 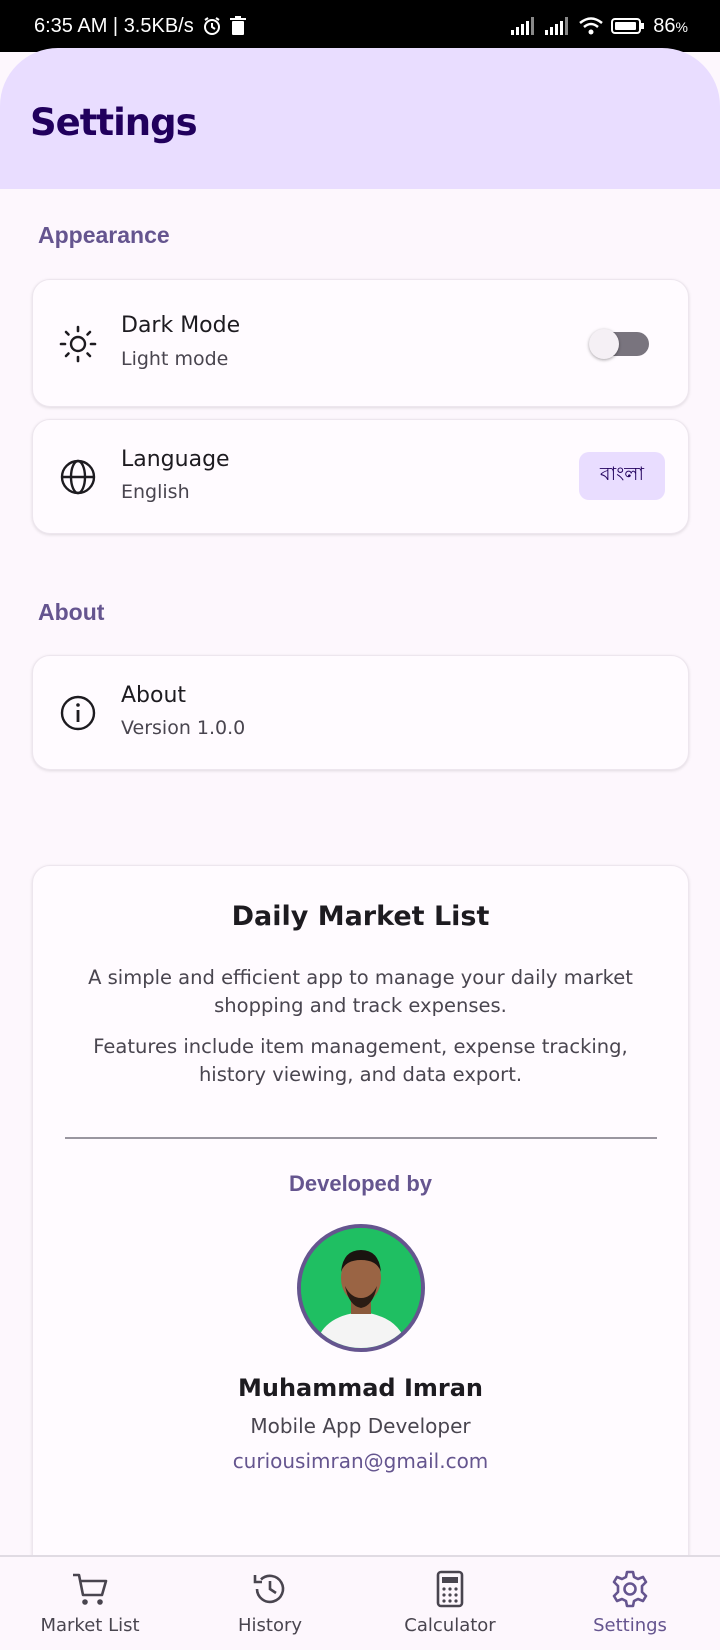 I want to click on divider, so click(x=361, y=1138).